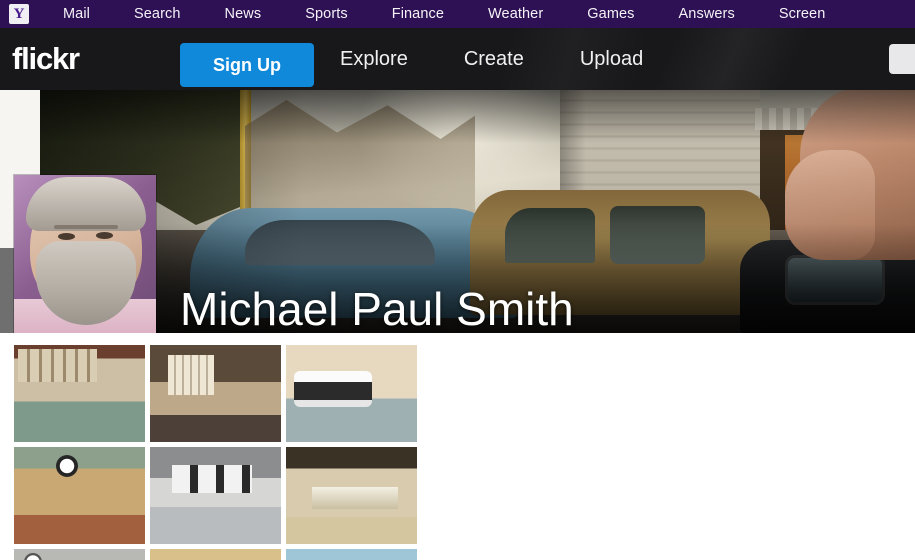 Image resolution: width=915 pixels, height=560 pixels. I want to click on page-title: Michael Paul Smith, so click(377, 308).